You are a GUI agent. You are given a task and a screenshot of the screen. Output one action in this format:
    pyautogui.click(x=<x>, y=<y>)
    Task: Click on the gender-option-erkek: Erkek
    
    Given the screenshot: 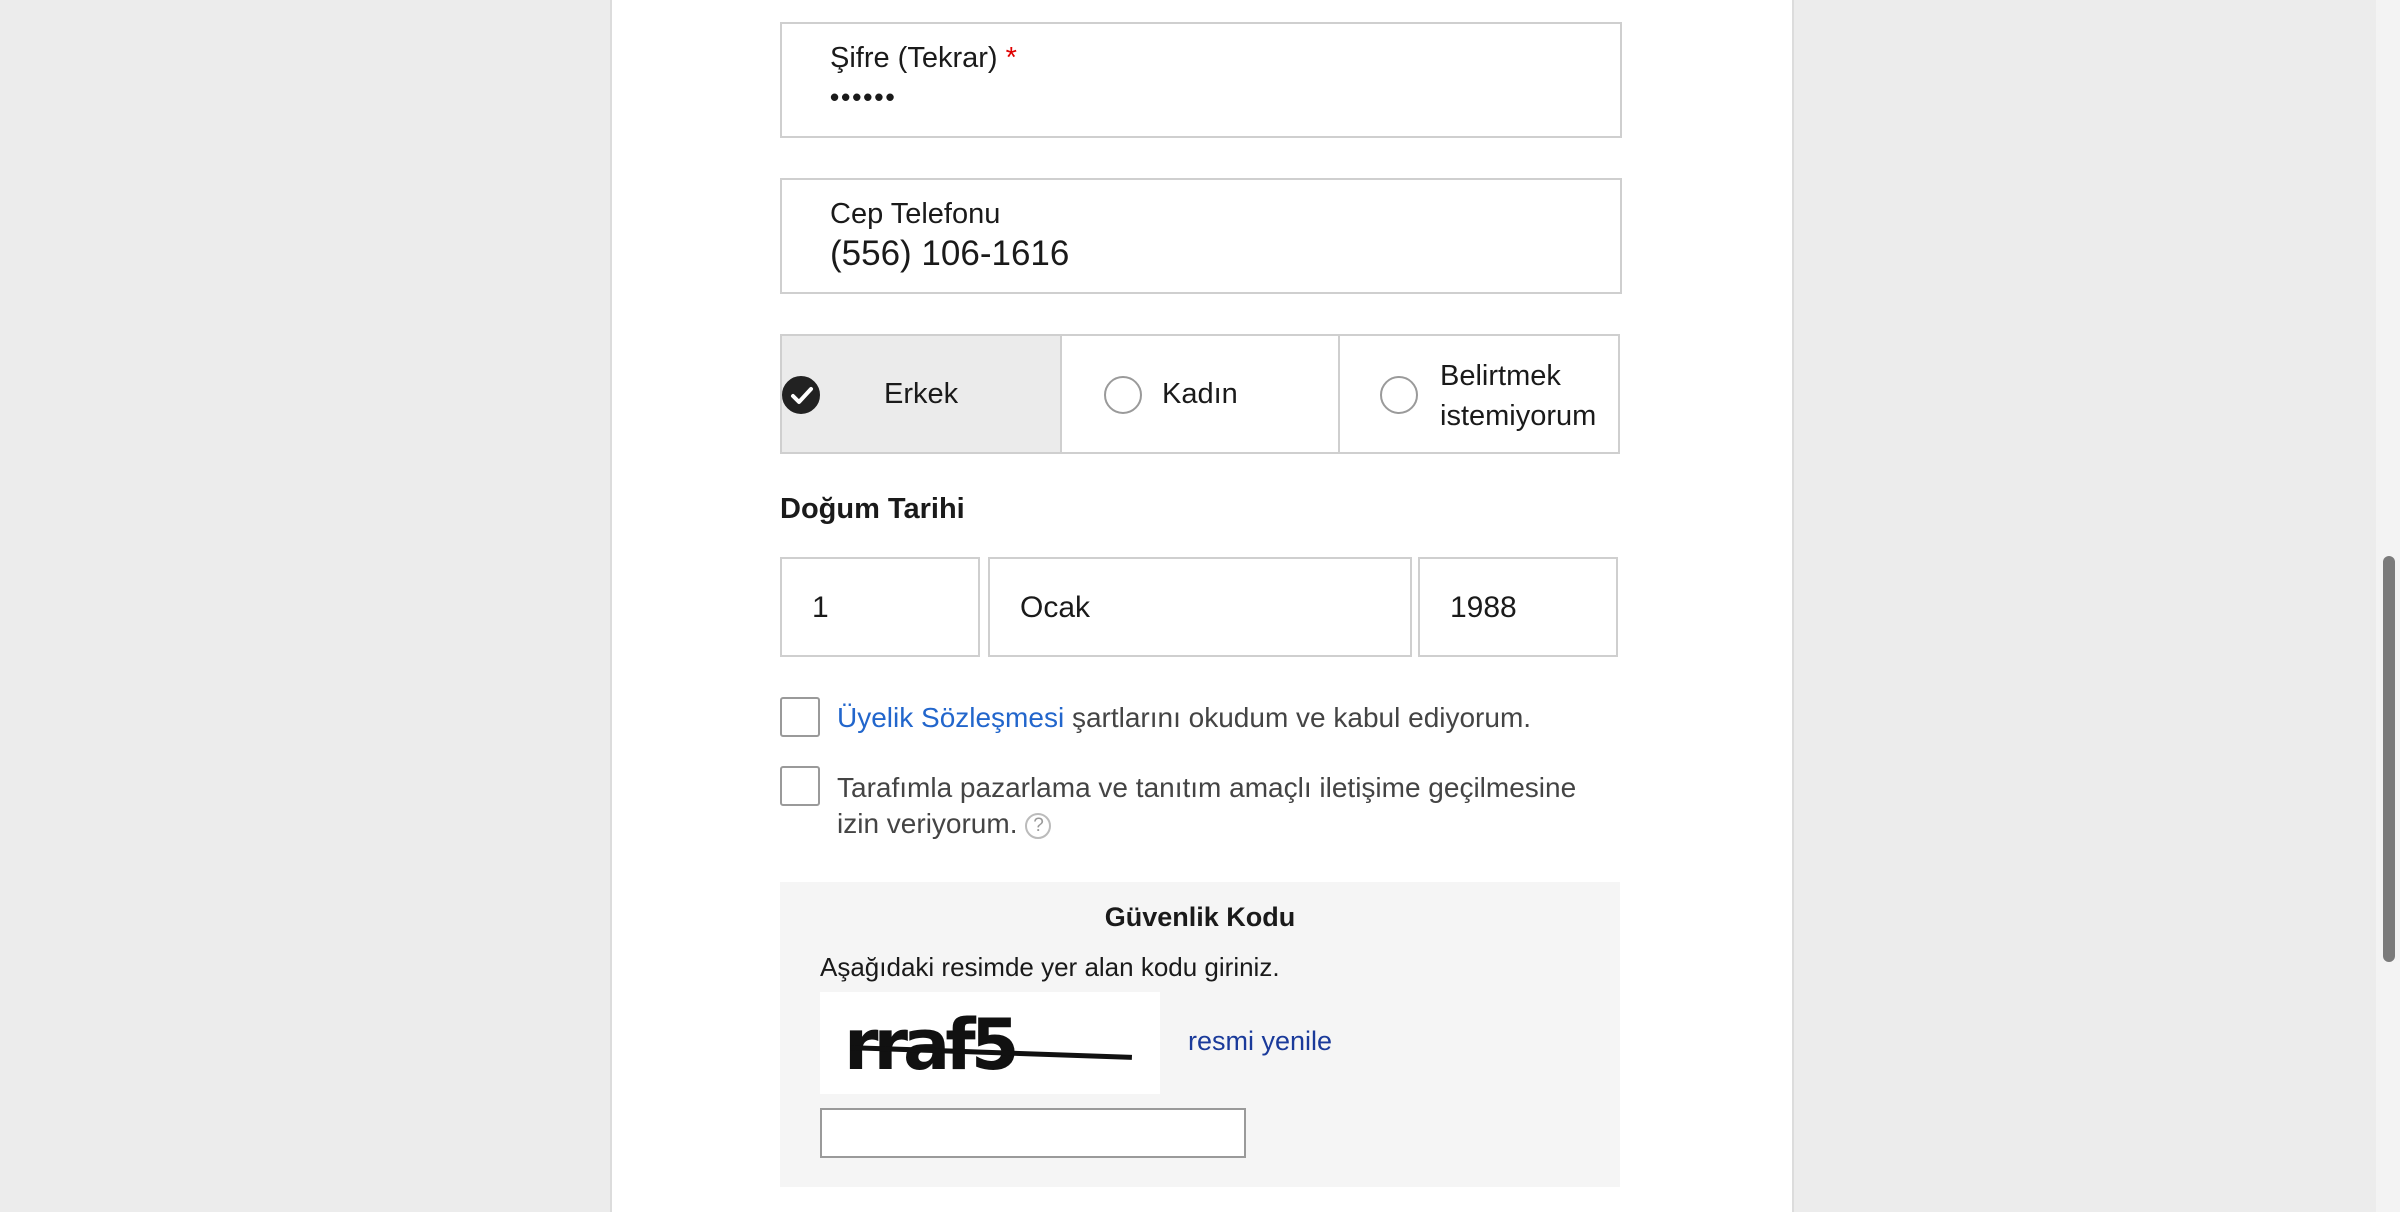 What is the action you would take?
    pyautogui.click(x=921, y=394)
    